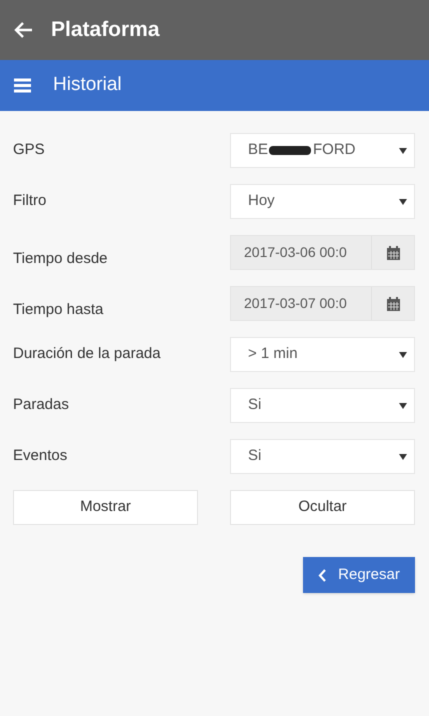 The image size is (429, 716). What do you see at coordinates (29, 150) in the screenshot?
I see `field-label: GPS` at bounding box center [29, 150].